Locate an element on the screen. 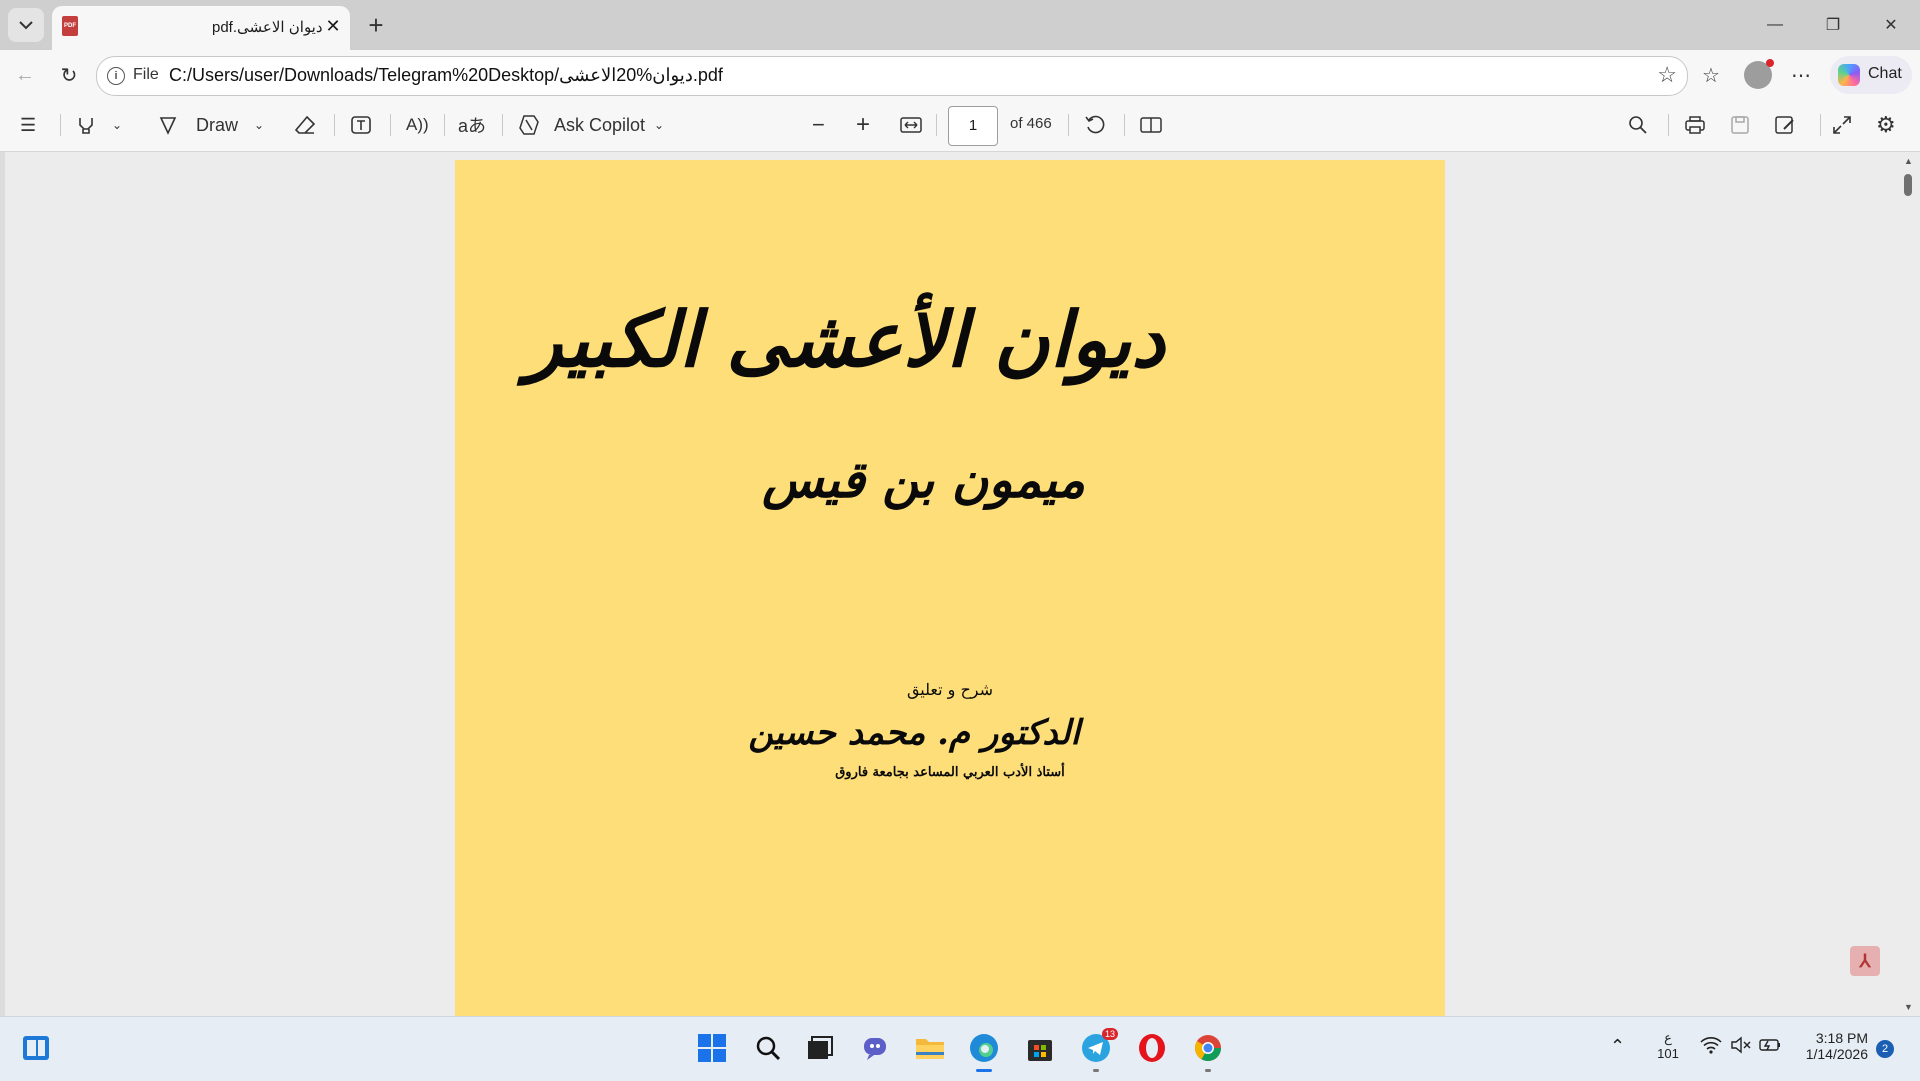 The width and height of the screenshot is (1920, 1081). author-name: الدكتور م. محمد حسين is located at coordinates (914, 733).